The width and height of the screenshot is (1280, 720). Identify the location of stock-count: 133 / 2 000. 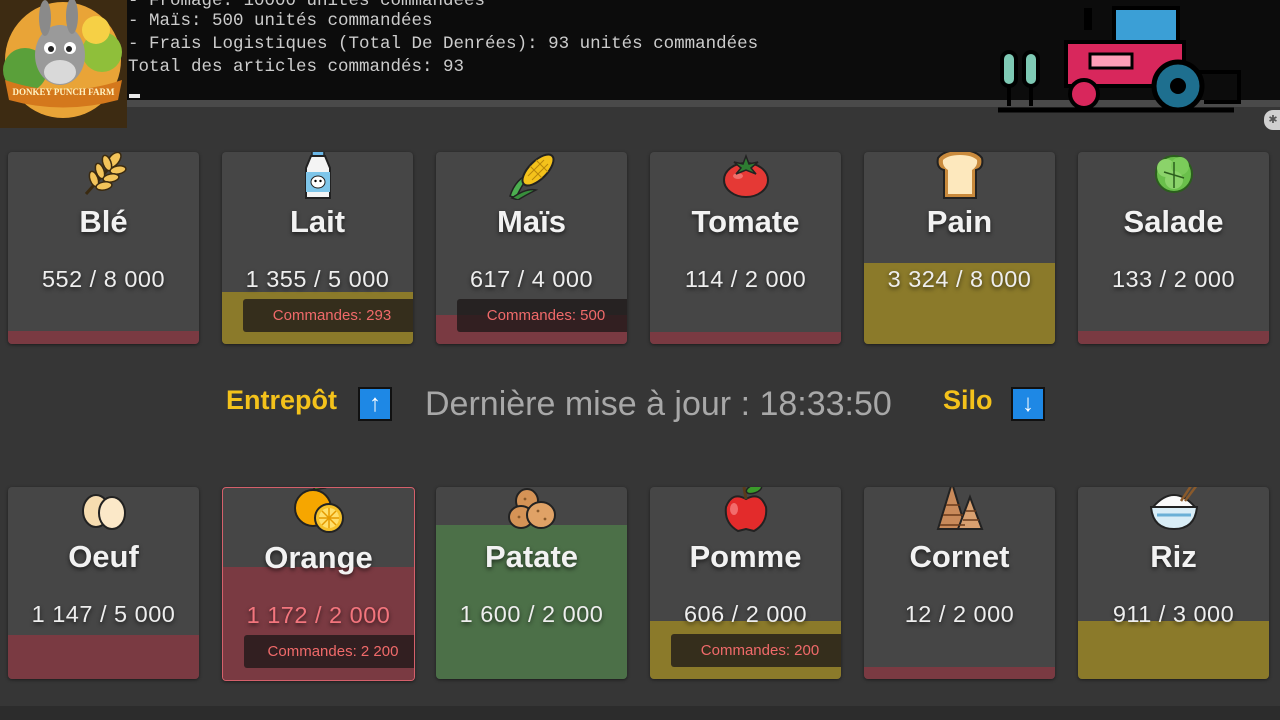
(1173, 279).